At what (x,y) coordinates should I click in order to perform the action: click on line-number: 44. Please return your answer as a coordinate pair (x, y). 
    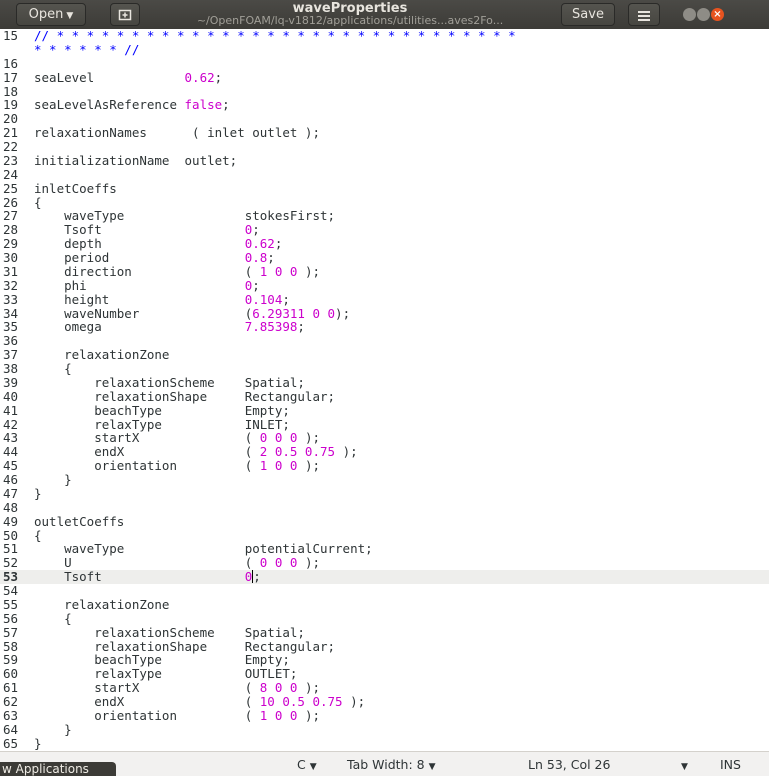
    Looking at the image, I should click on (11, 452).